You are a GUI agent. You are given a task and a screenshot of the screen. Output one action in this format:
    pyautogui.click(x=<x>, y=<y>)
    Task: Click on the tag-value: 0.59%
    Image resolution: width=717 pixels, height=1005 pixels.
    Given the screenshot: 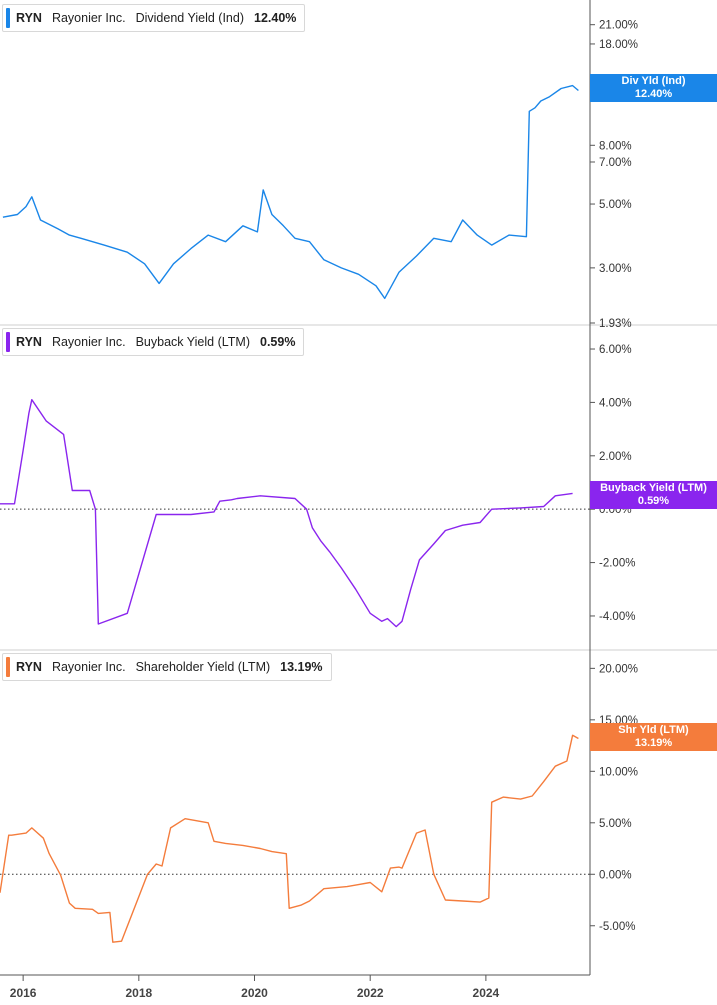 What is the action you would take?
    pyautogui.click(x=653, y=501)
    